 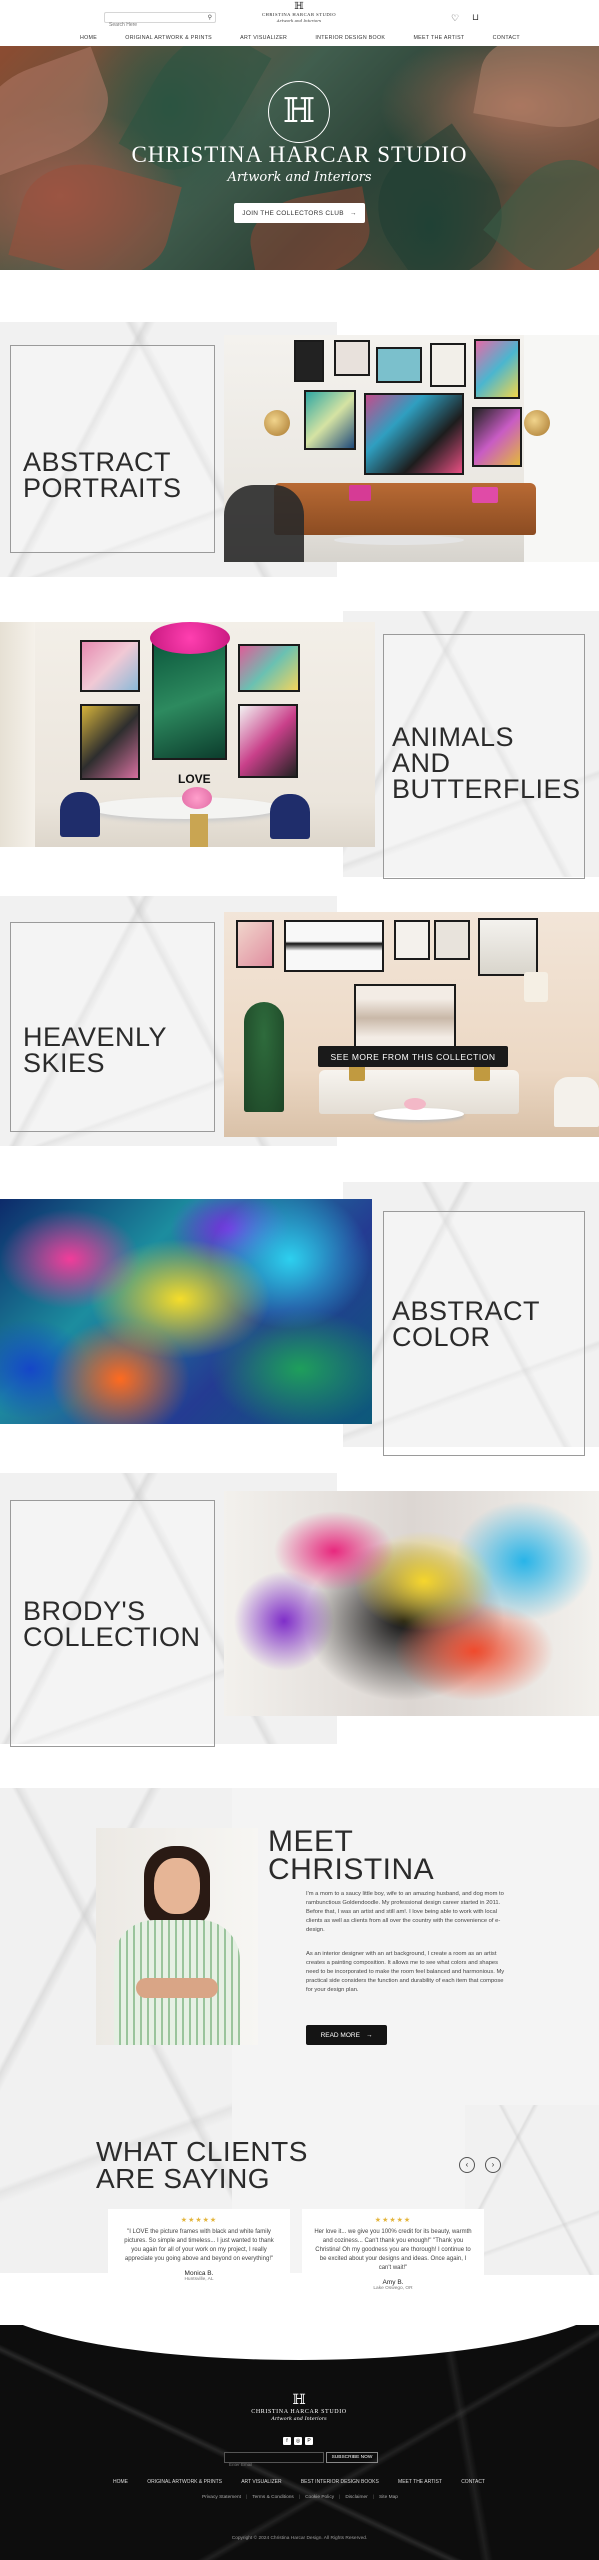 What do you see at coordinates (194, 779) in the screenshot?
I see `love-sculpture: LOVE` at bounding box center [194, 779].